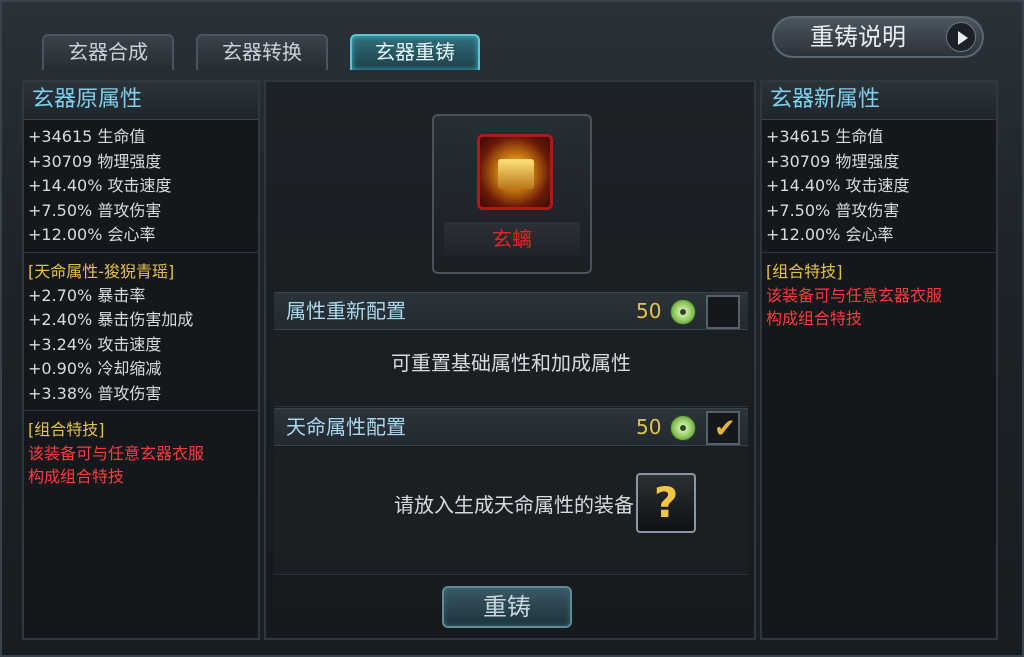  I want to click on new-combo-skill-section: [组合特技] 该装备可与任意玄器衣服 构成组合特技, so click(879, 290).